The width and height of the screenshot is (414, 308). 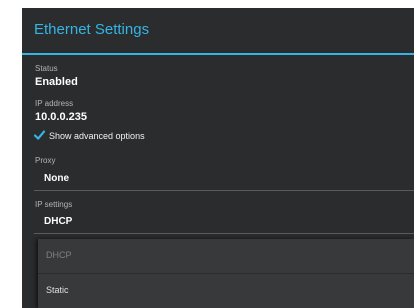 What do you see at coordinates (57, 290) in the screenshot?
I see `dropdown-option-label: Static` at bounding box center [57, 290].